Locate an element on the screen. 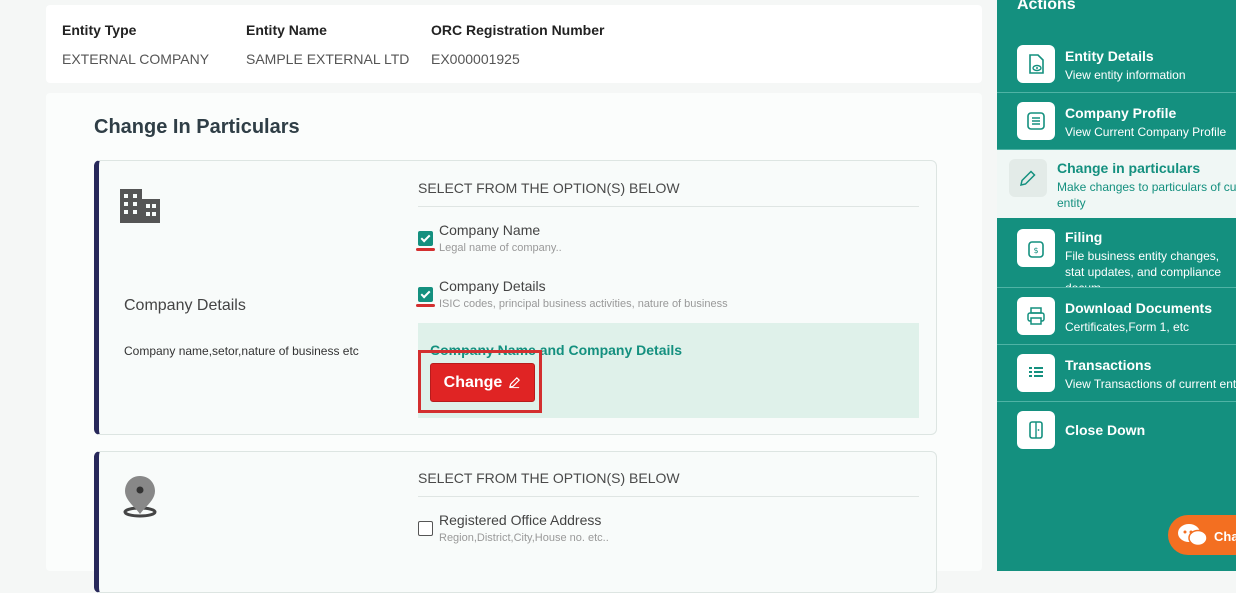 Image resolution: width=1236 pixels, height=593 pixels. company-details-checkbox is located at coordinates (425, 294).